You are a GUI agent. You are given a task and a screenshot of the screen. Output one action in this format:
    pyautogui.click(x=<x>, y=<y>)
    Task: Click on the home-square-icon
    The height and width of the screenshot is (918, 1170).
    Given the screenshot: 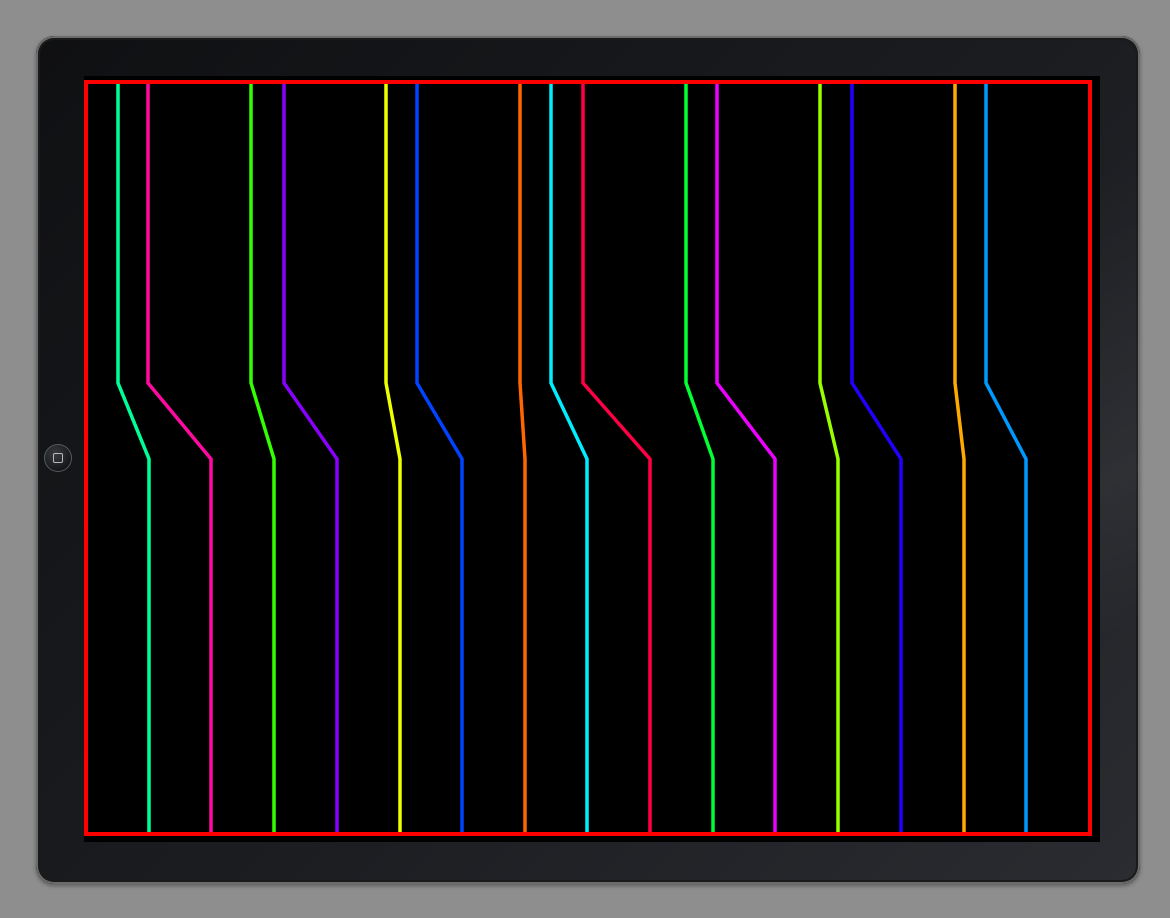 What is the action you would take?
    pyautogui.click(x=58, y=458)
    